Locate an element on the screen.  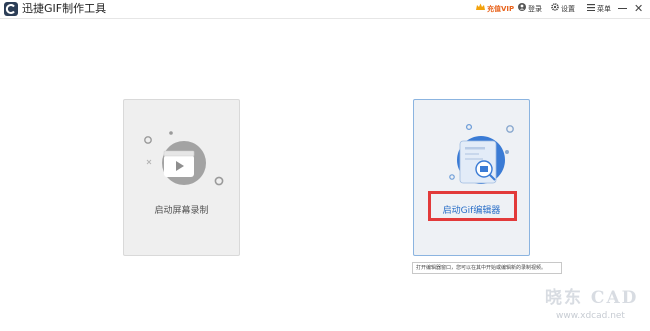
user-icon is located at coordinates (522, 9).